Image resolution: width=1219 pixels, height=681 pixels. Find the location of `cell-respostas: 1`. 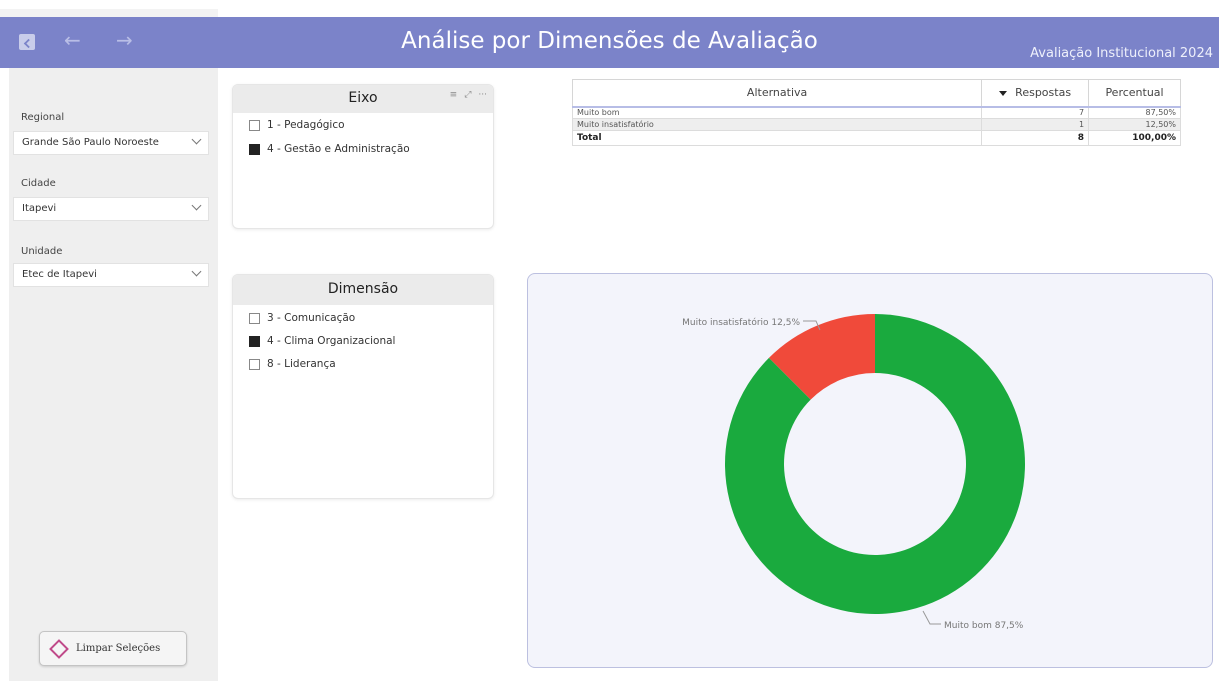

cell-respostas: 1 is located at coordinates (1035, 124).